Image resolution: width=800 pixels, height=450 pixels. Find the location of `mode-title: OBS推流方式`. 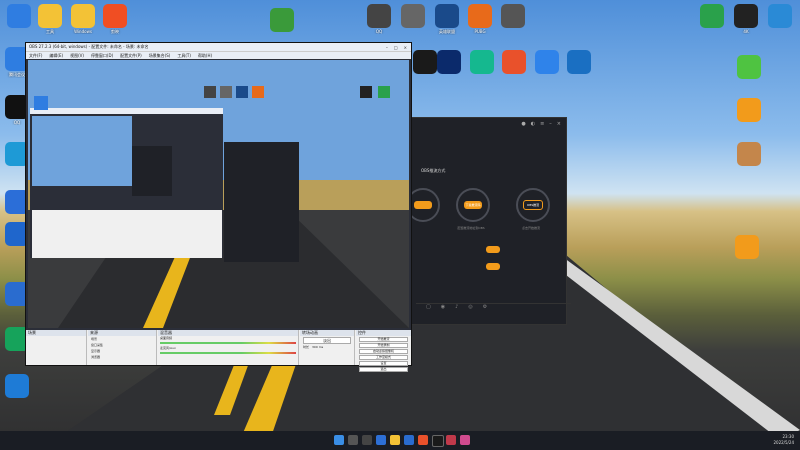

mode-title: OBS推流方式 is located at coordinates (433, 170).